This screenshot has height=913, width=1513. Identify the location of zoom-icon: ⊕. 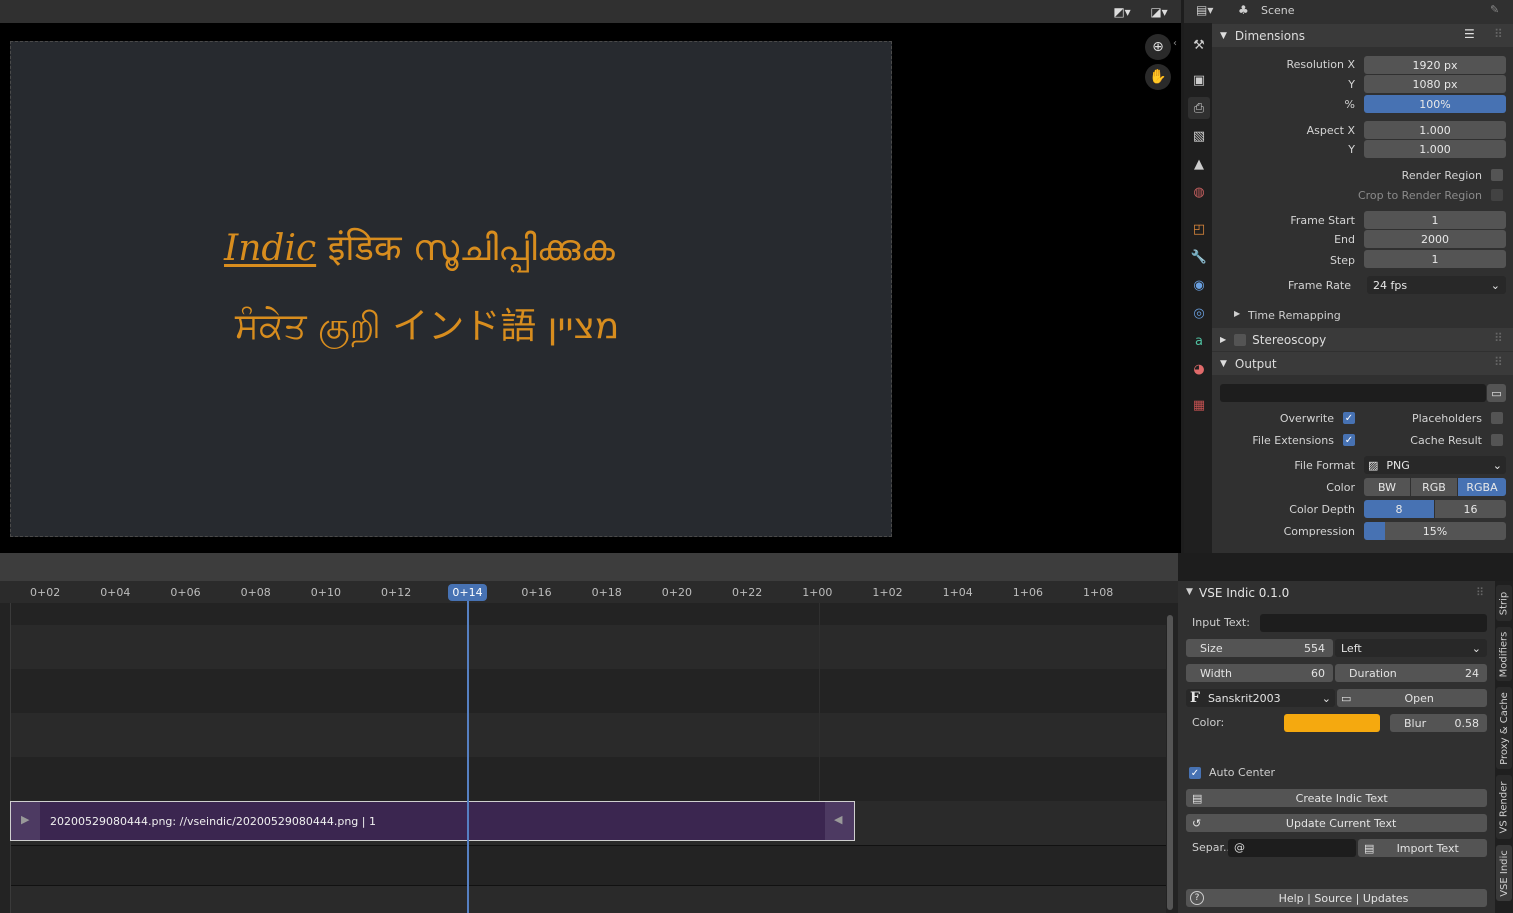
(1158, 47).